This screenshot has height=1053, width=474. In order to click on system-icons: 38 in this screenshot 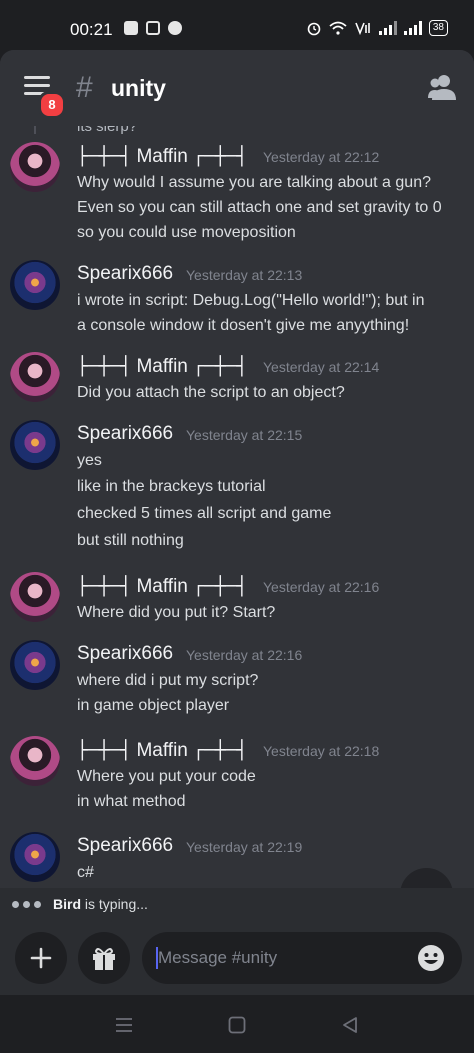, I will do `click(377, 28)`.